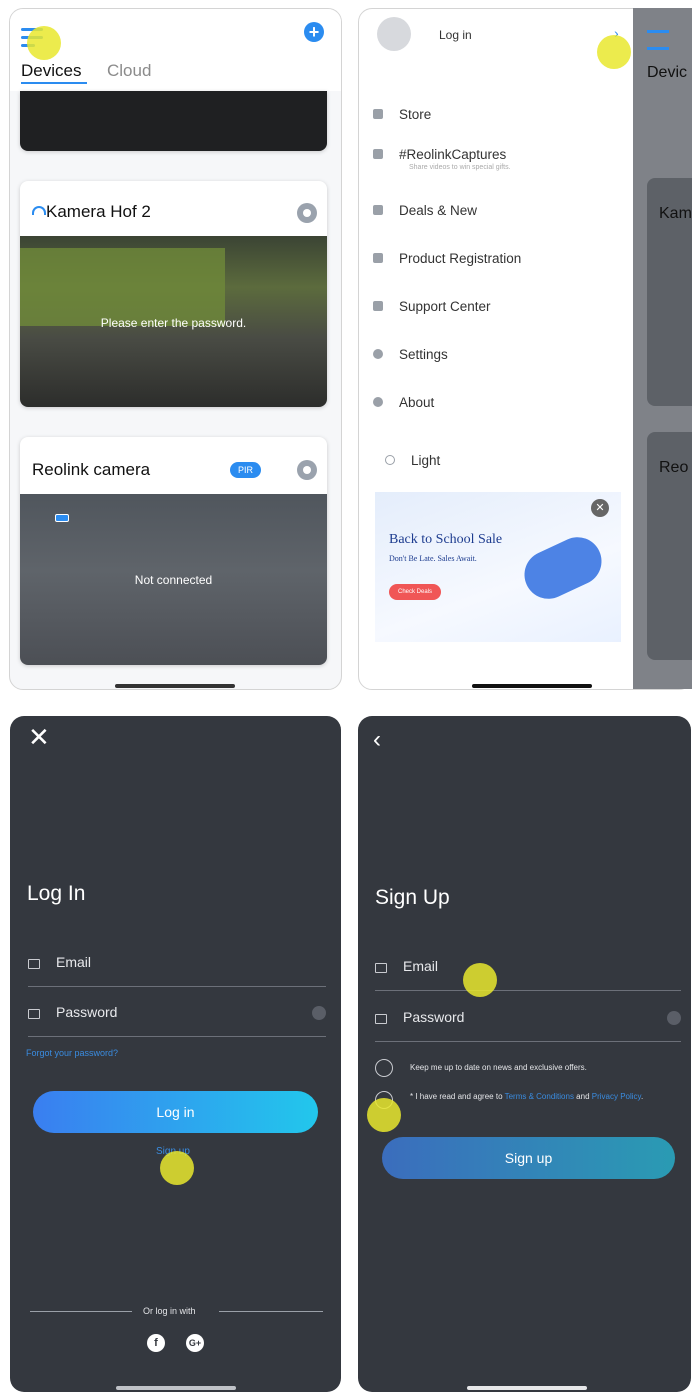 This screenshot has width=692, height=1393. I want to click on sun-icon, so click(390, 460).